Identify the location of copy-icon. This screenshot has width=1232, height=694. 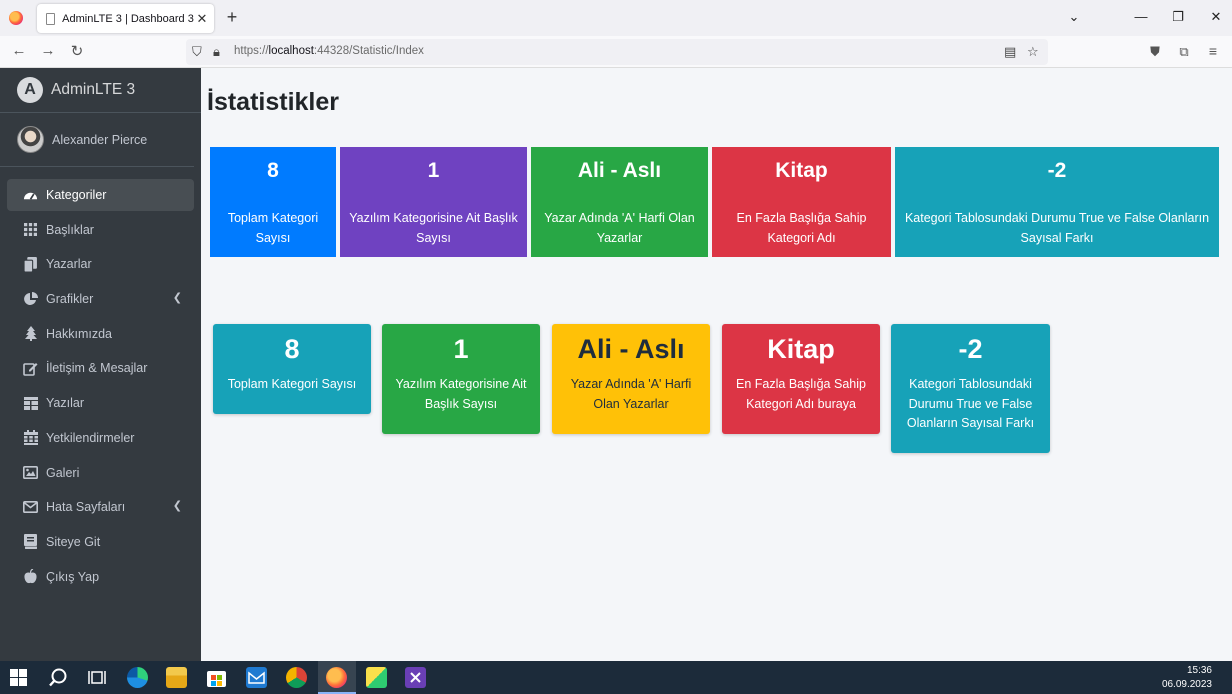
(30, 264).